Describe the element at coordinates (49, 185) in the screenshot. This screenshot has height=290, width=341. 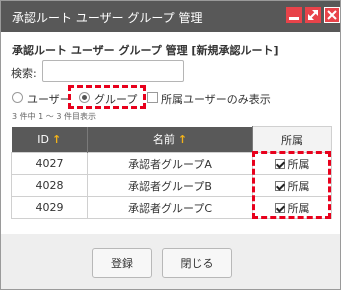
I see `cell-id: 4028` at that location.